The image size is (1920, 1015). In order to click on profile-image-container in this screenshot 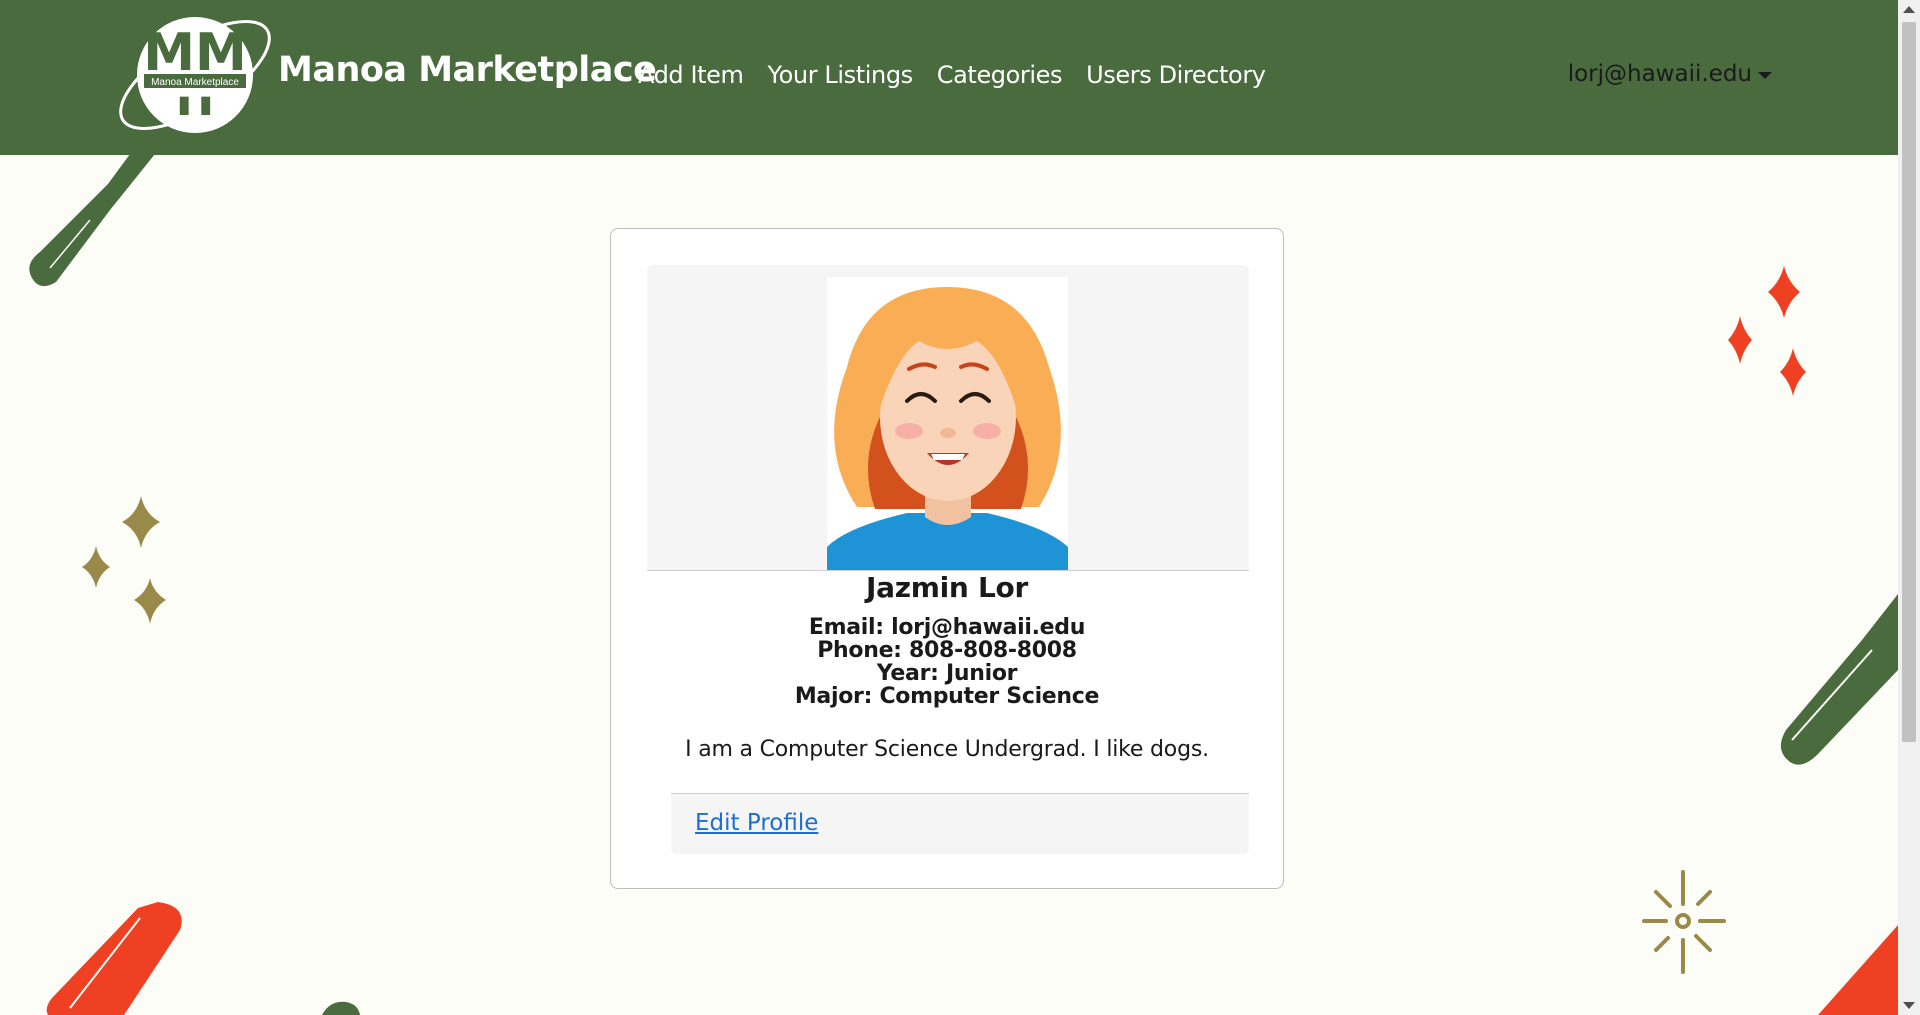, I will do `click(948, 418)`.